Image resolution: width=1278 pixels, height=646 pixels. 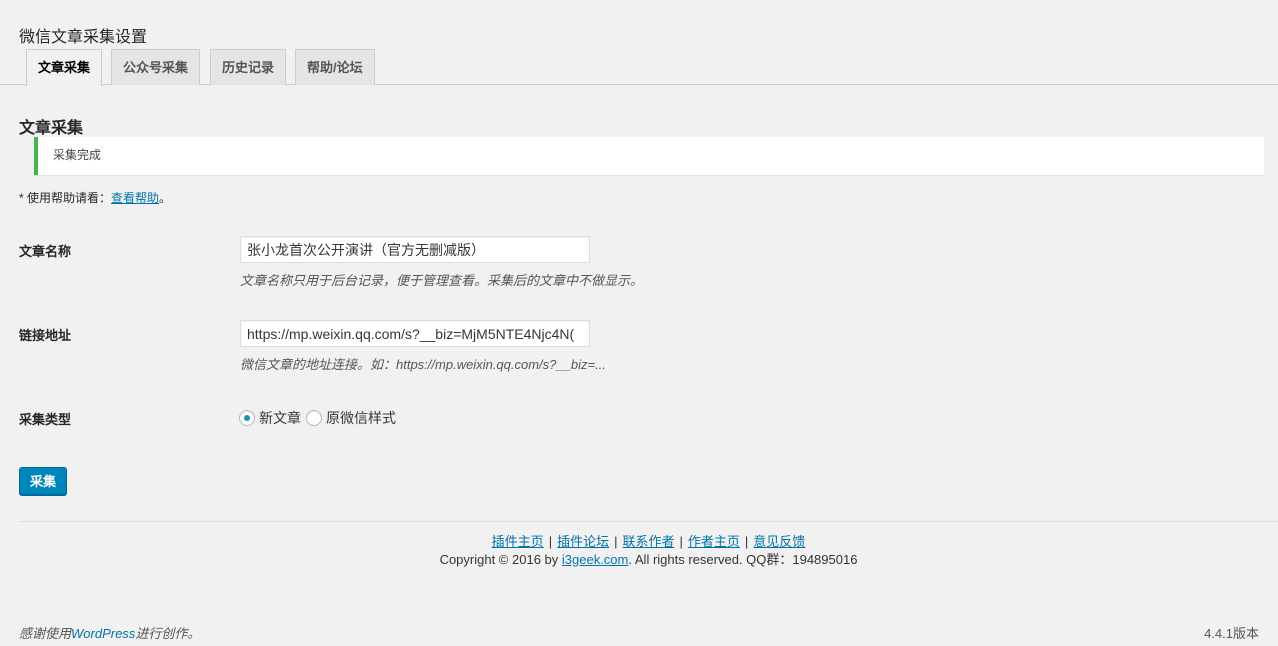 I want to click on wp-footer-thanks: 感谢使用WordPress进行创作。, so click(x=109, y=632).